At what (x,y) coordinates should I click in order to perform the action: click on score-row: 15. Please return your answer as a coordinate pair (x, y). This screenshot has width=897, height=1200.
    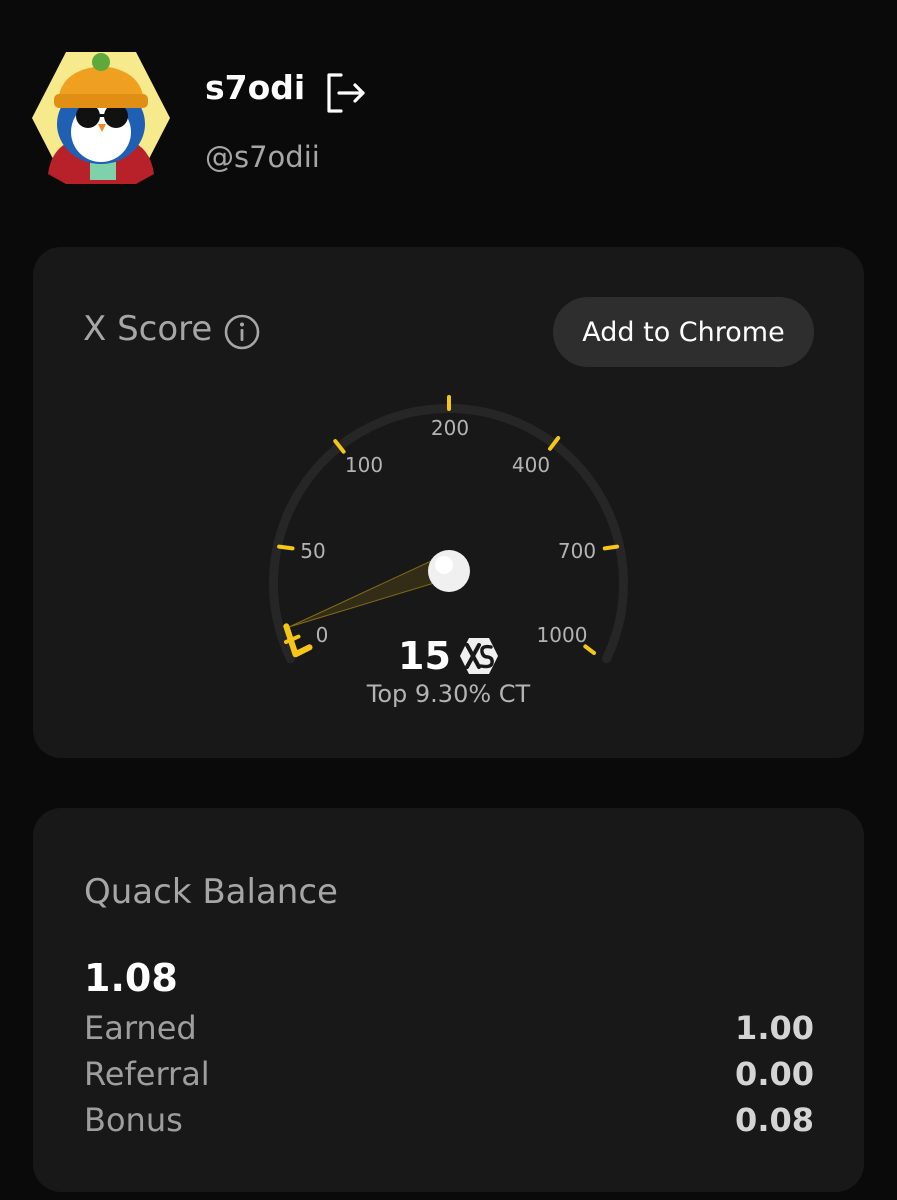
    Looking at the image, I should click on (448, 656).